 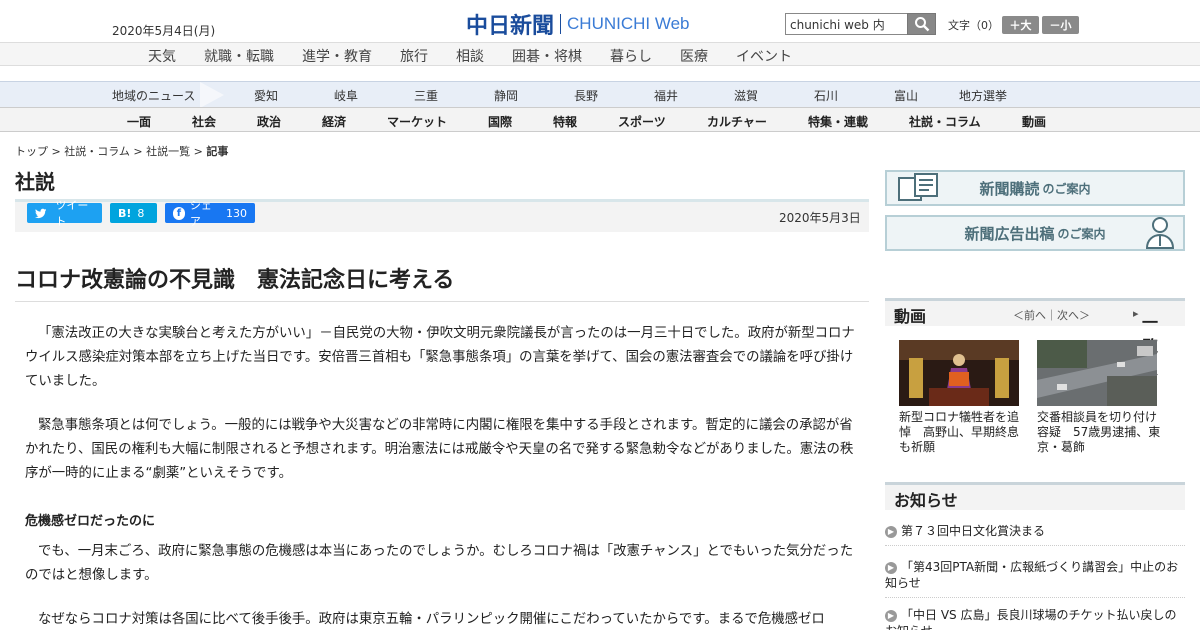 I want to click on video-list-link: ▸ 一覧へ, so click(x=1145, y=343).